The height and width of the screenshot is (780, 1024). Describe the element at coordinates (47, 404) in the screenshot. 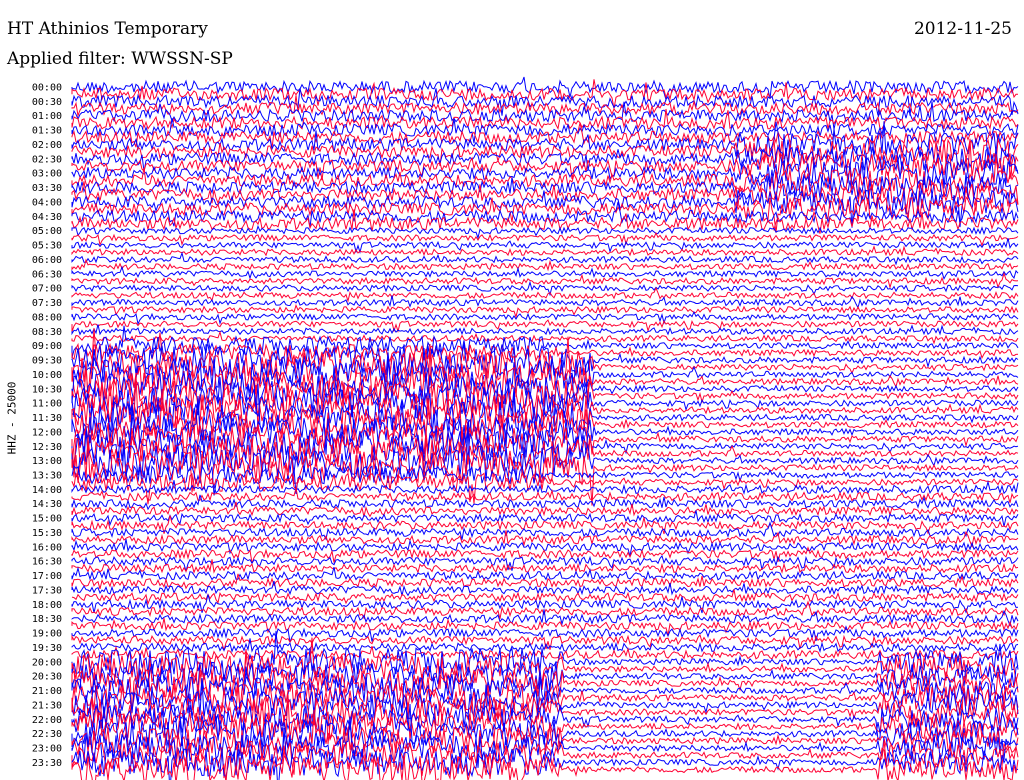

I see `row-time-label: 11:00` at that location.